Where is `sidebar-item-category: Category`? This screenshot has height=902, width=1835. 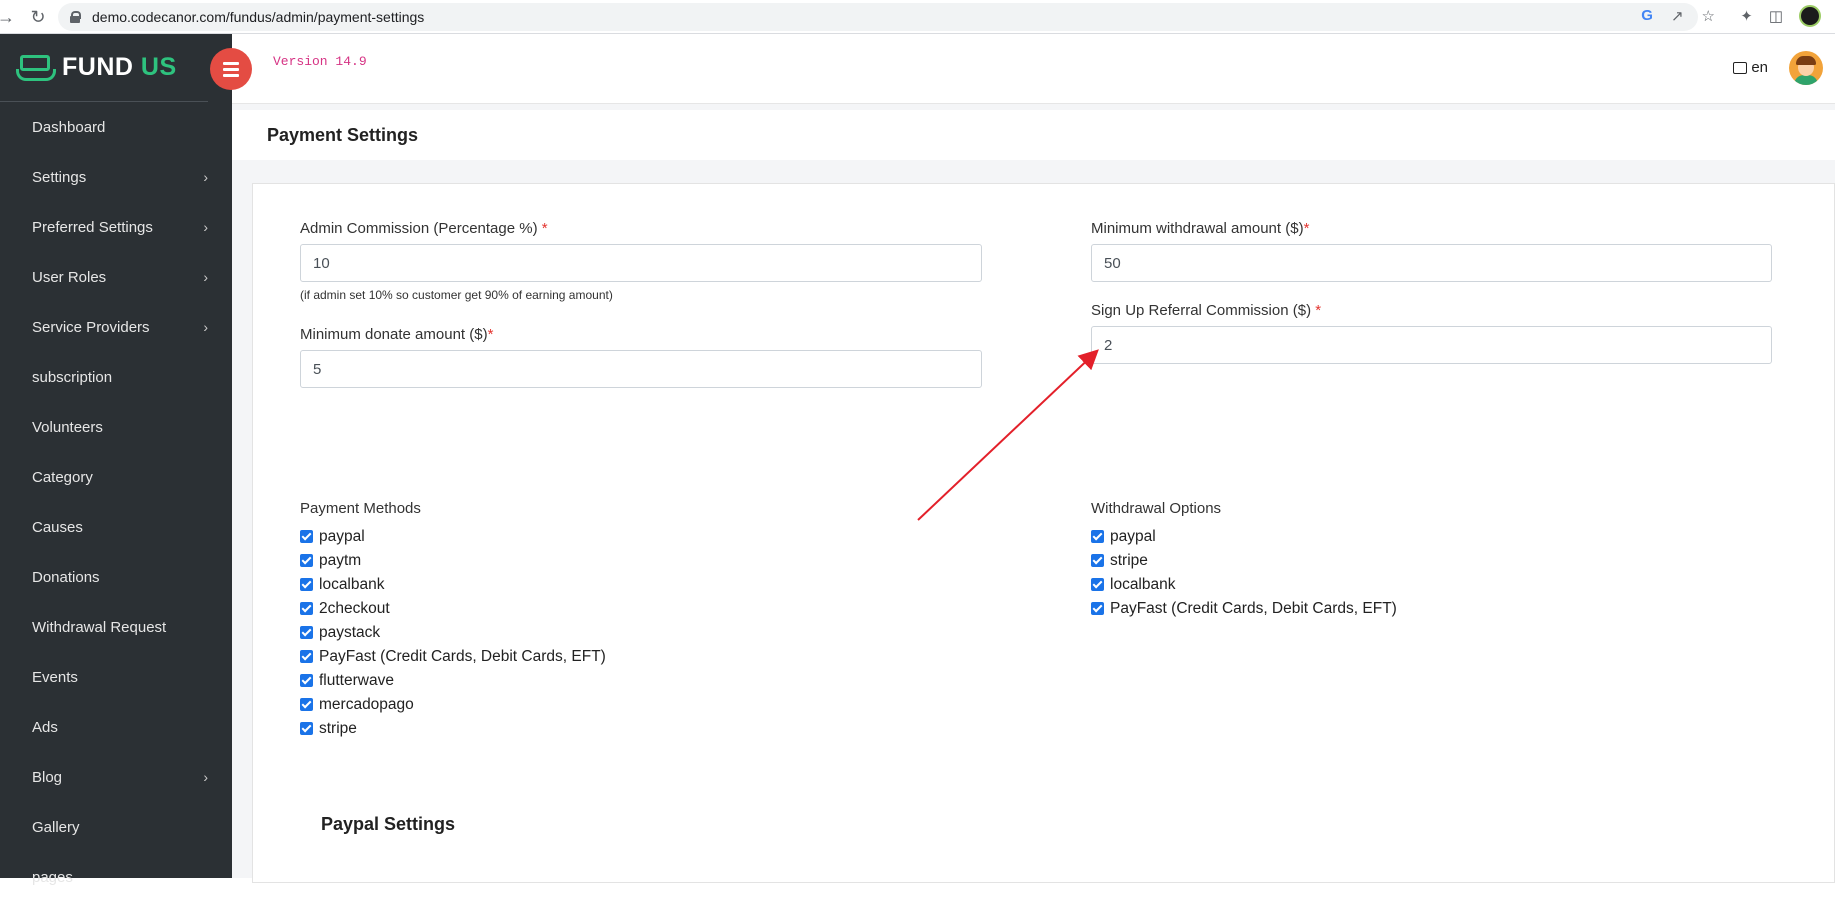
sidebar-item-category: Category is located at coordinates (116, 477).